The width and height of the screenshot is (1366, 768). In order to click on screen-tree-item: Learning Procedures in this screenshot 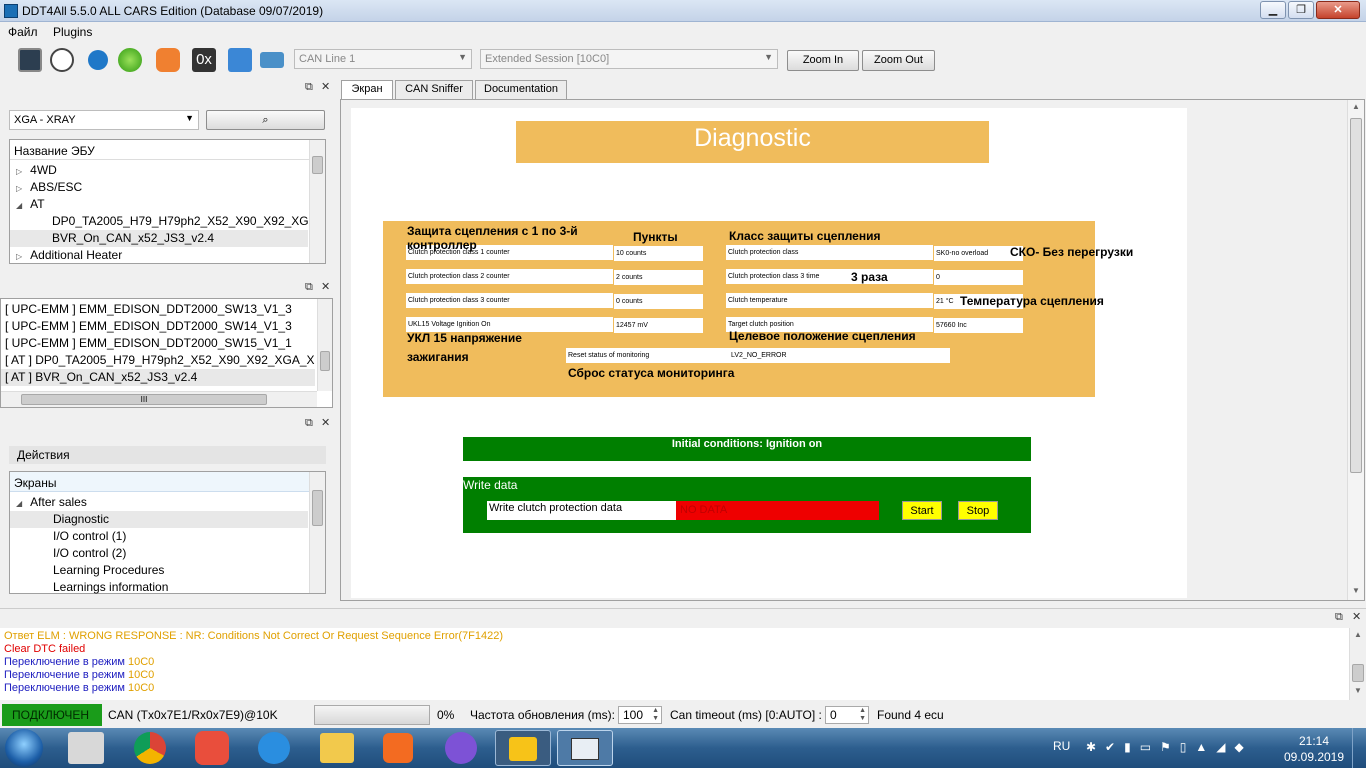, I will do `click(159, 570)`.